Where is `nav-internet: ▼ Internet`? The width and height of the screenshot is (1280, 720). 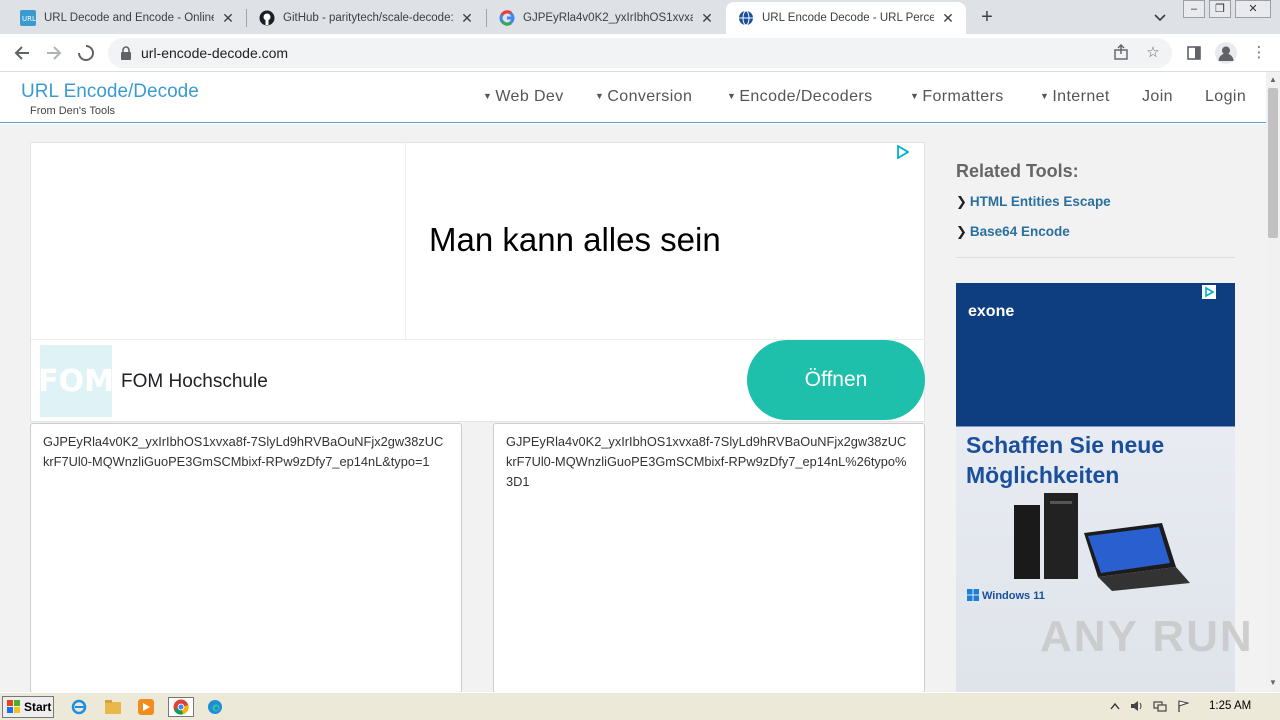 nav-internet: ▼ Internet is located at coordinates (1075, 97).